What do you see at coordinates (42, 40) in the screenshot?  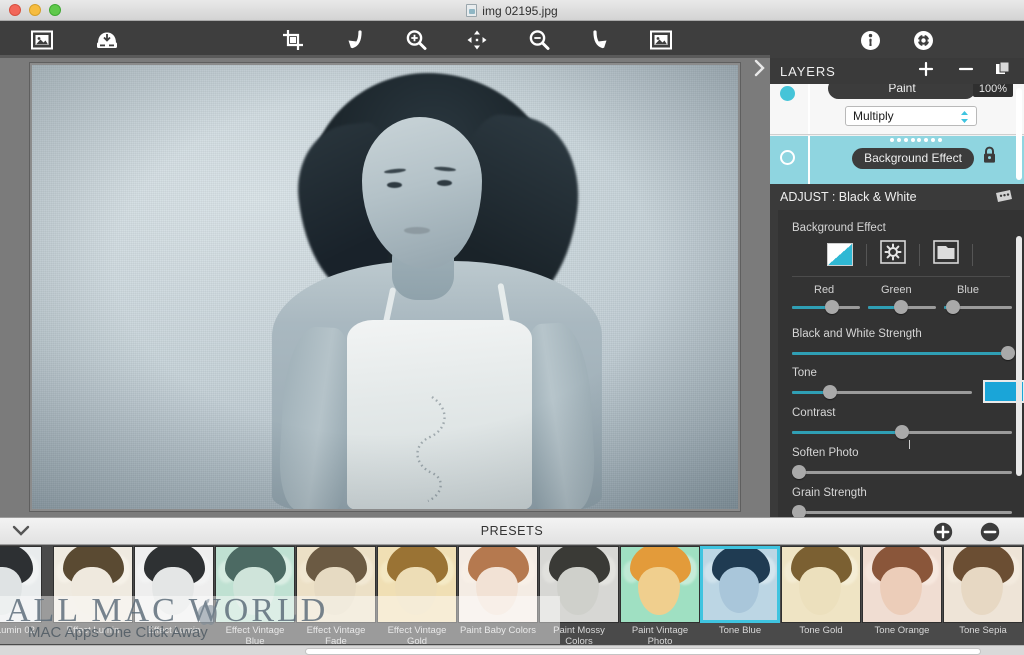 I see `open-image-button` at bounding box center [42, 40].